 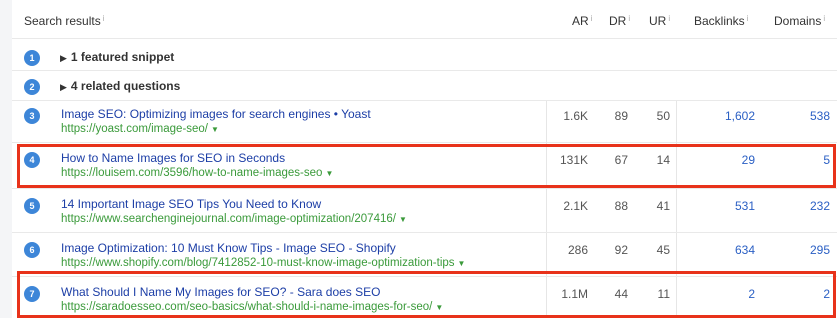 I want to click on col-header-dr-label: DR, so click(x=618, y=21).